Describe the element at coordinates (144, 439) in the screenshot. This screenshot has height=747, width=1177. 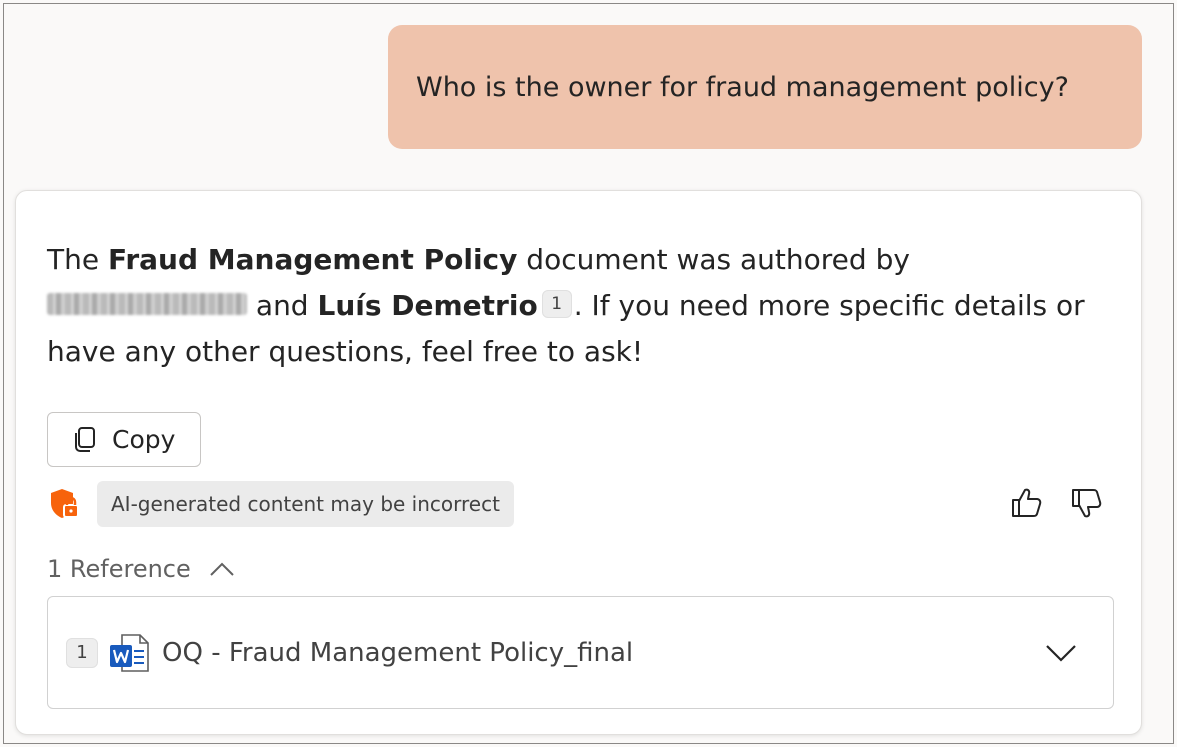
I see `copy-button-label: Copy` at that location.